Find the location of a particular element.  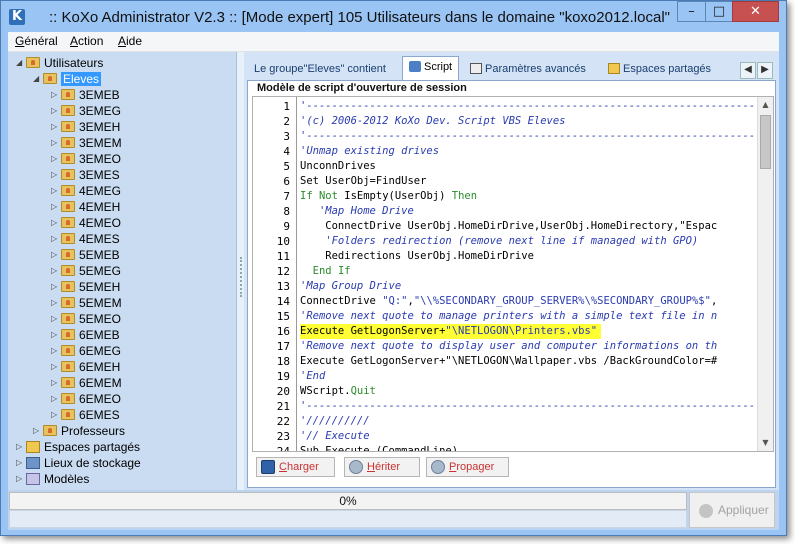

tree-node-label: 6EMEB is located at coordinates (99, 335).